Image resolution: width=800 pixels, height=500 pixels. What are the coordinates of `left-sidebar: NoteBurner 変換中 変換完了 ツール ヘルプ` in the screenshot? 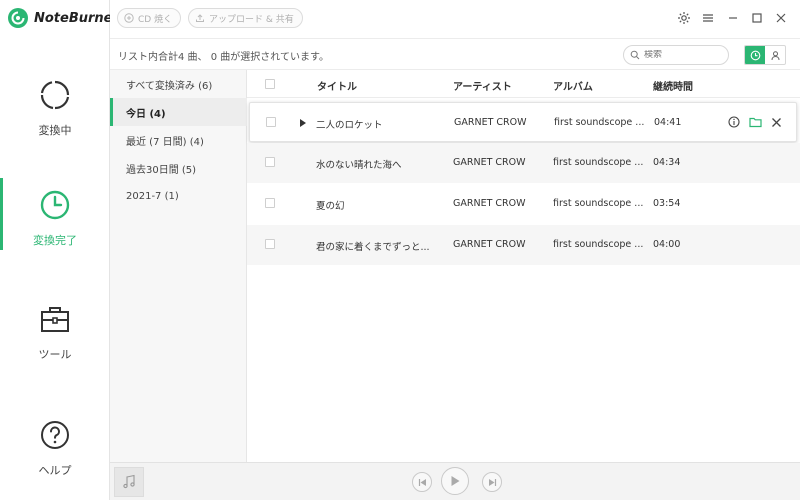 It's located at (59, 250).